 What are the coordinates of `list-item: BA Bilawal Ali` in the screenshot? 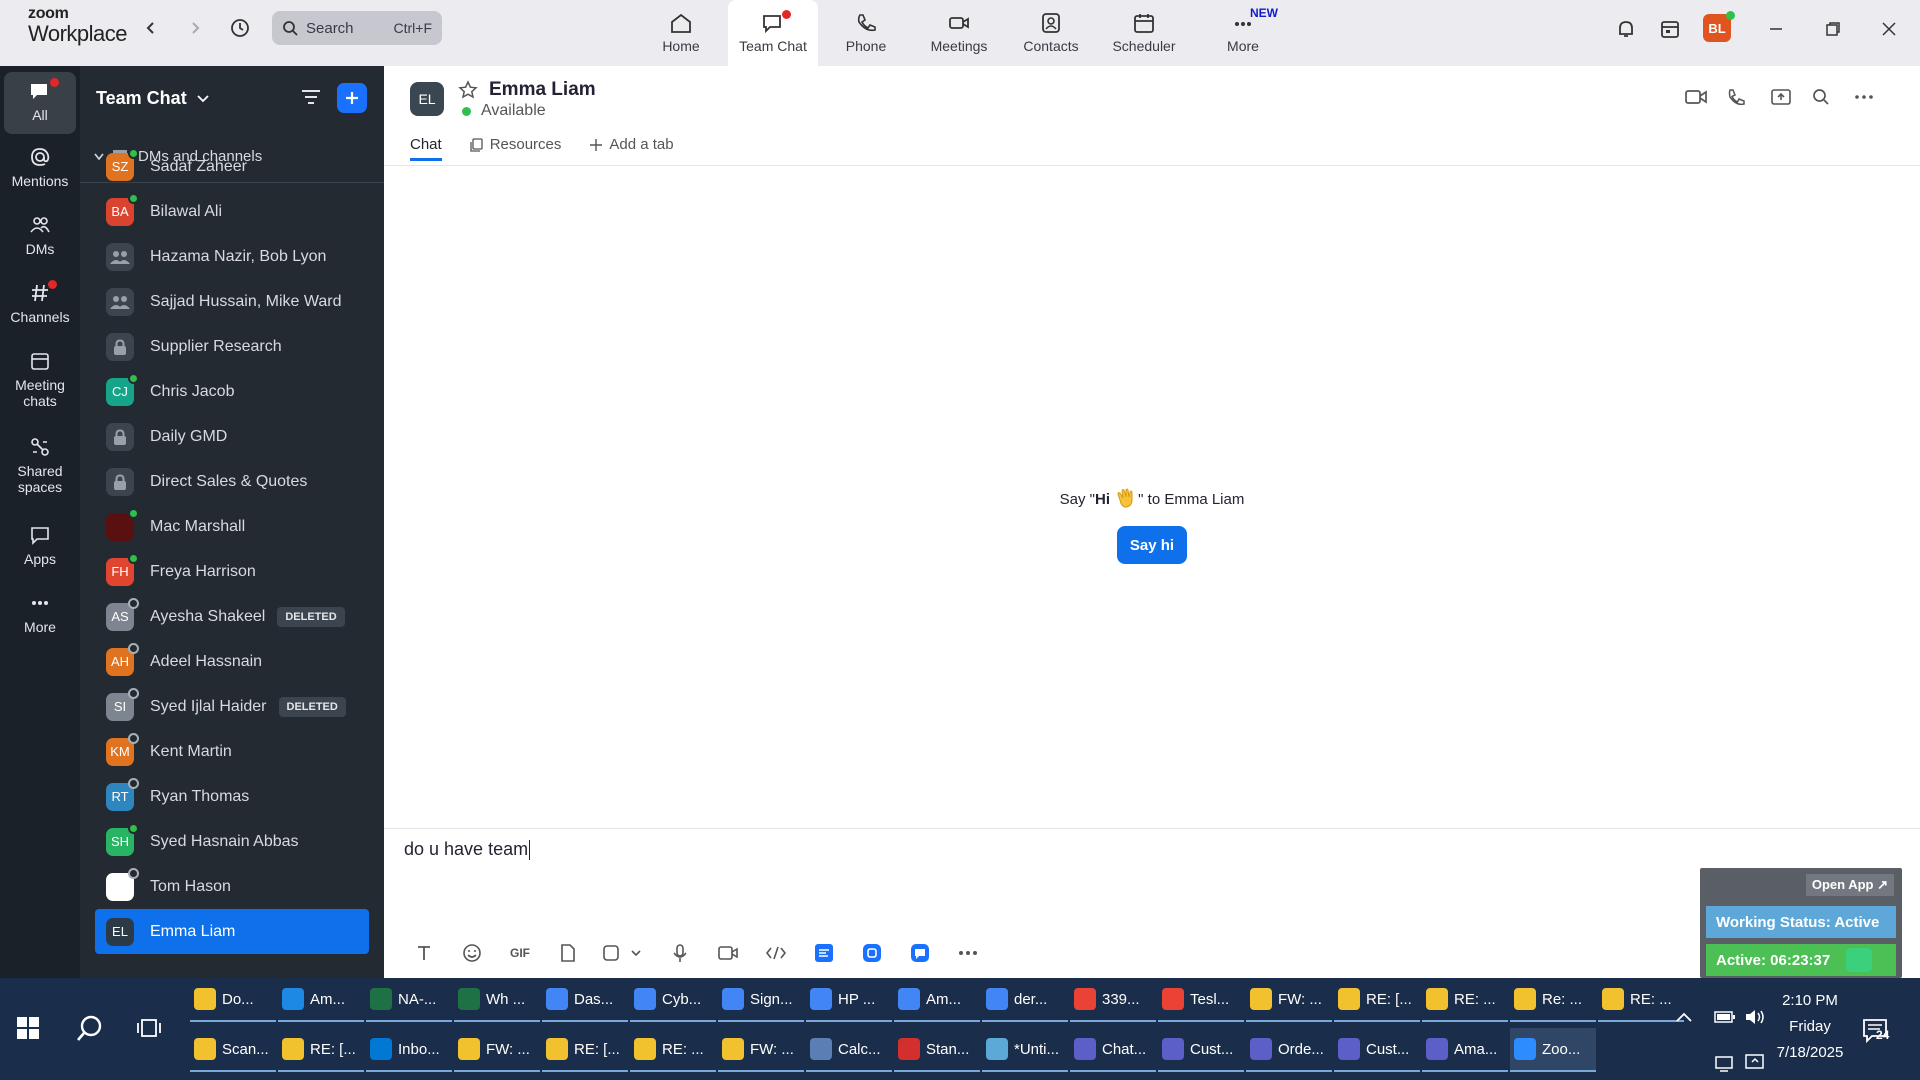 It's located at (232, 211).